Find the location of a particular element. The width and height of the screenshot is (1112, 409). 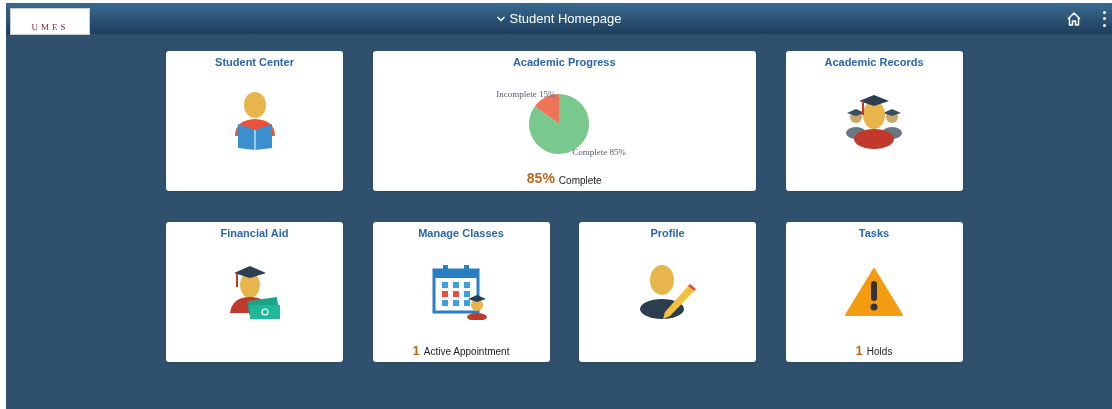

more-button is located at coordinates (1104, 18).